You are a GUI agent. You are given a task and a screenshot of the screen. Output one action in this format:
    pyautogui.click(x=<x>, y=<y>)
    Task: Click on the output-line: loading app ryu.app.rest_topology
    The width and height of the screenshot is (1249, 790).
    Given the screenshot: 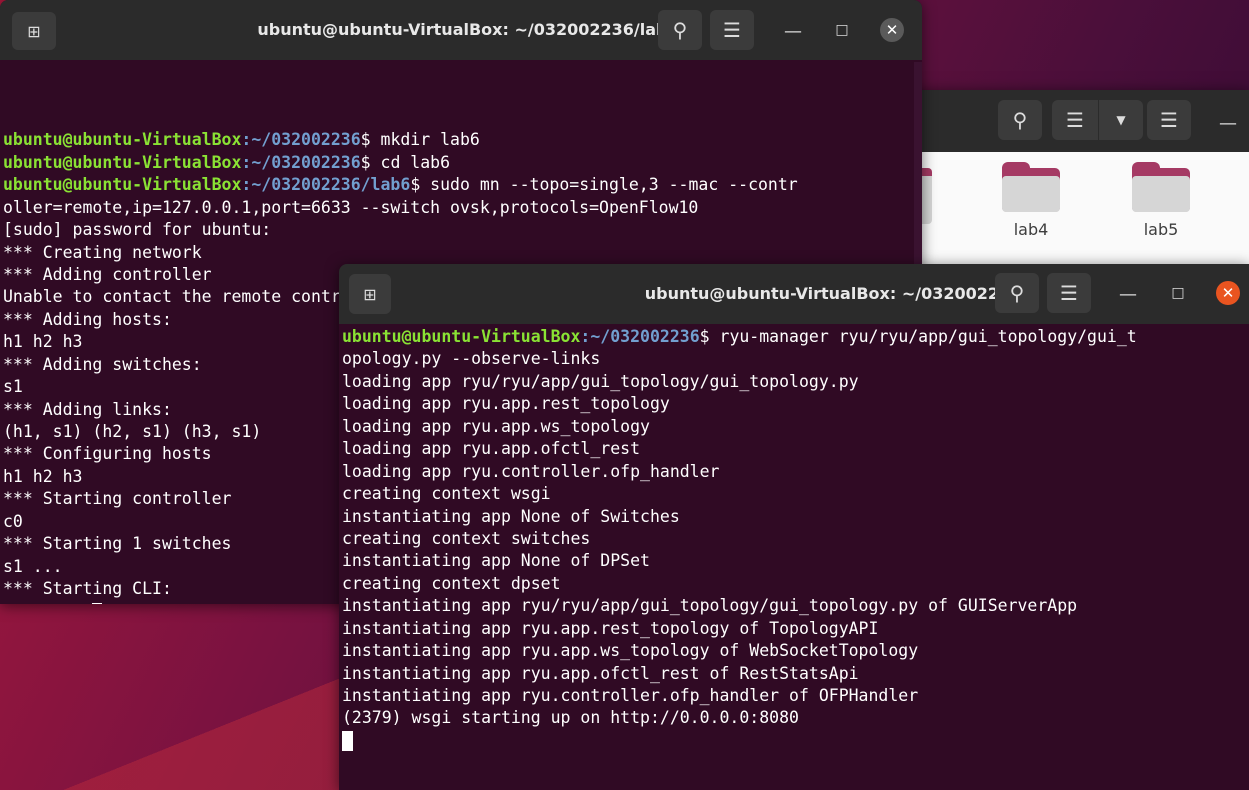 What is the action you would take?
    pyautogui.click(x=794, y=404)
    